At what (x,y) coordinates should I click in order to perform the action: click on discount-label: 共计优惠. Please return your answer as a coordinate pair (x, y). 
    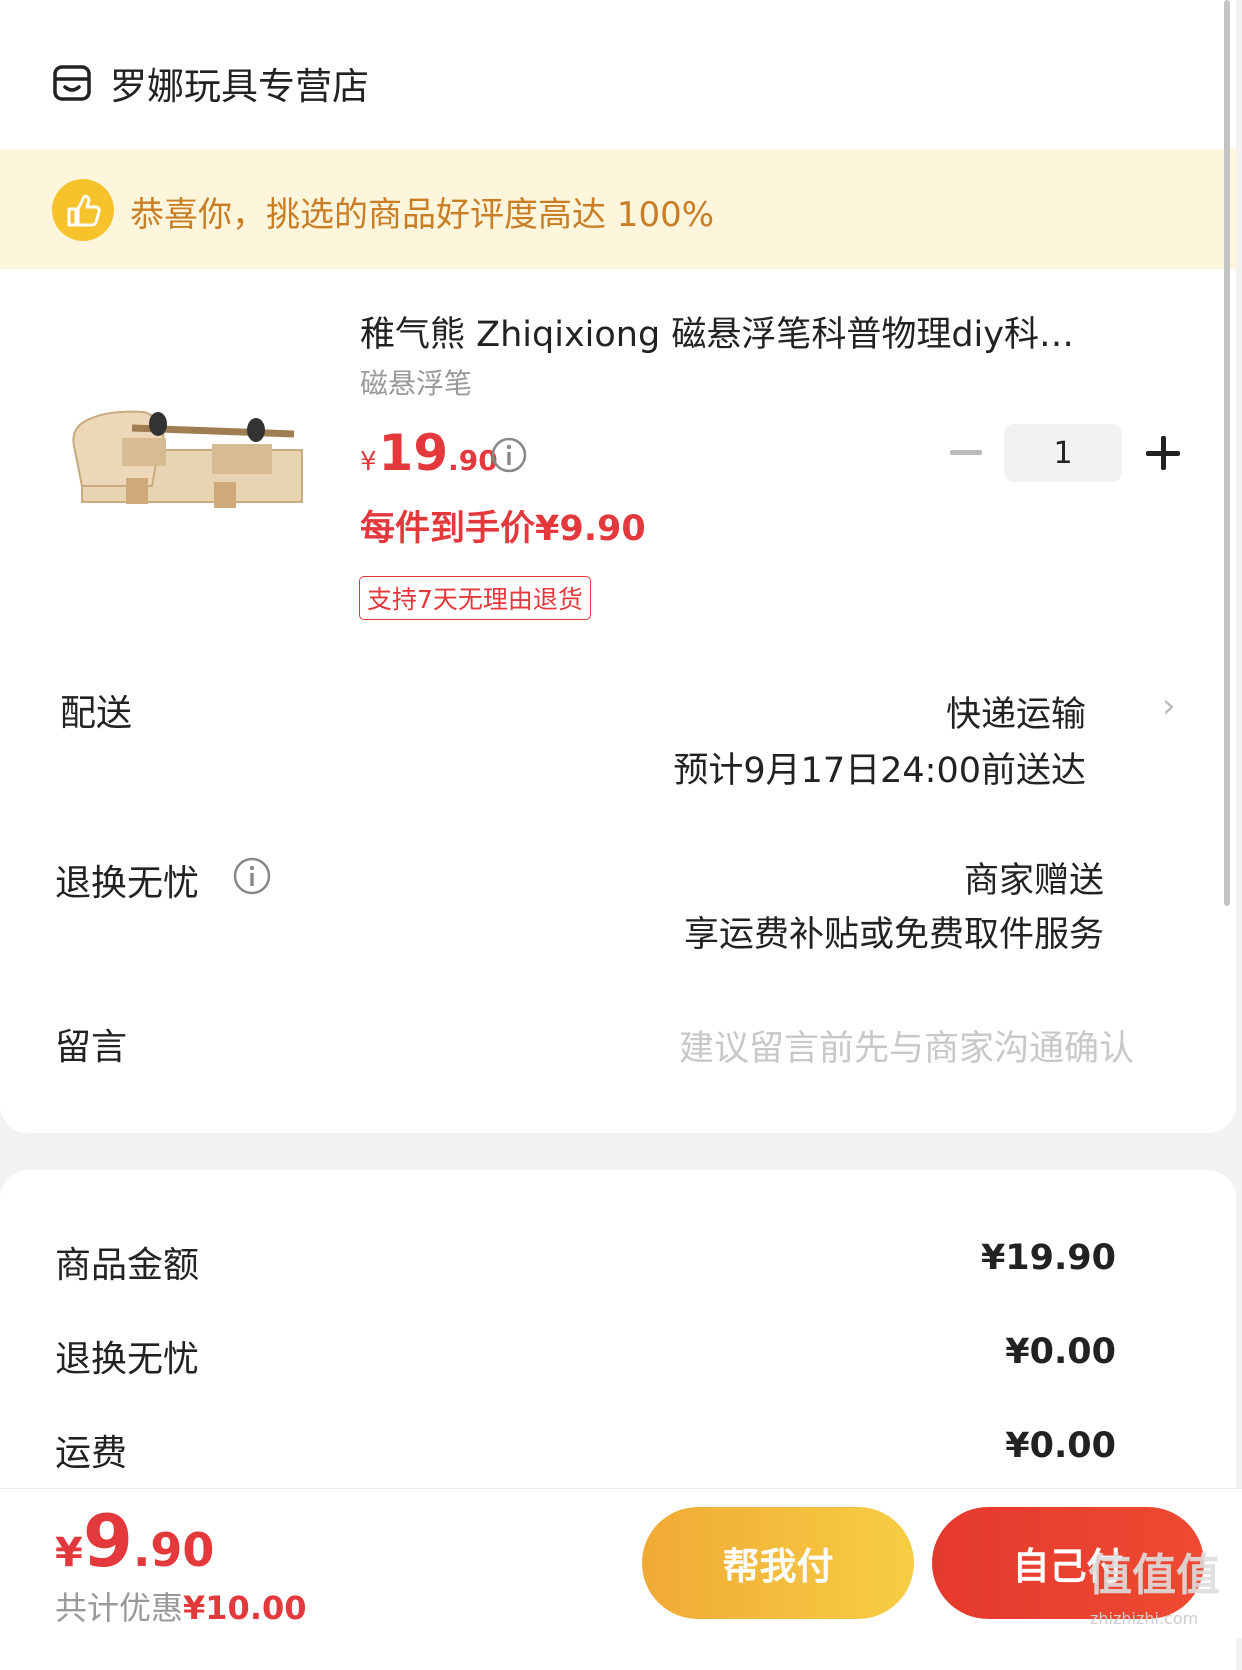
    Looking at the image, I should click on (119, 1608).